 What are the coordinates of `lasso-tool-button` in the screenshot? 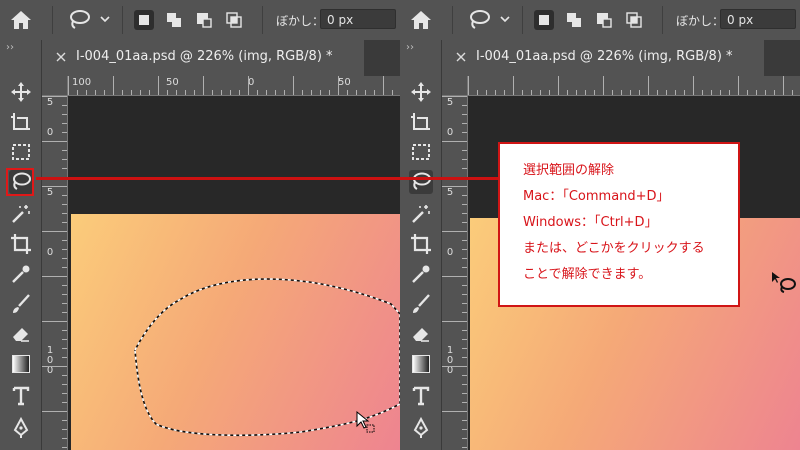 It's located at (421, 182).